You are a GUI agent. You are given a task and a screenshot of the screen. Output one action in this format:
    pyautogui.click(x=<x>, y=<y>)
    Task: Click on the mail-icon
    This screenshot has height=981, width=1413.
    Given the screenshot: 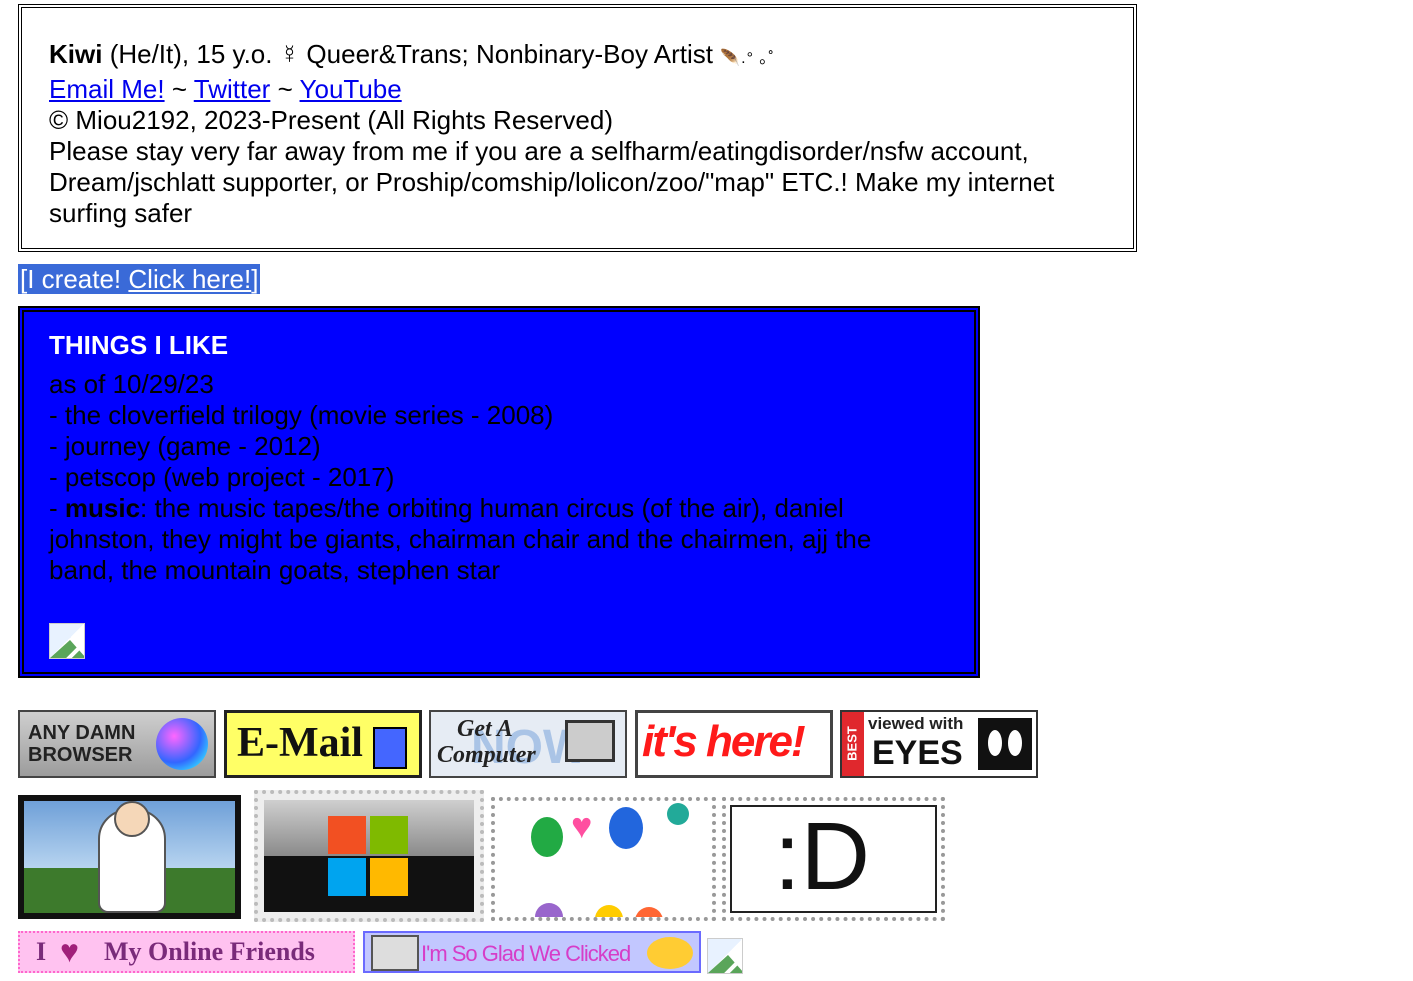 What is the action you would take?
    pyautogui.click(x=390, y=748)
    